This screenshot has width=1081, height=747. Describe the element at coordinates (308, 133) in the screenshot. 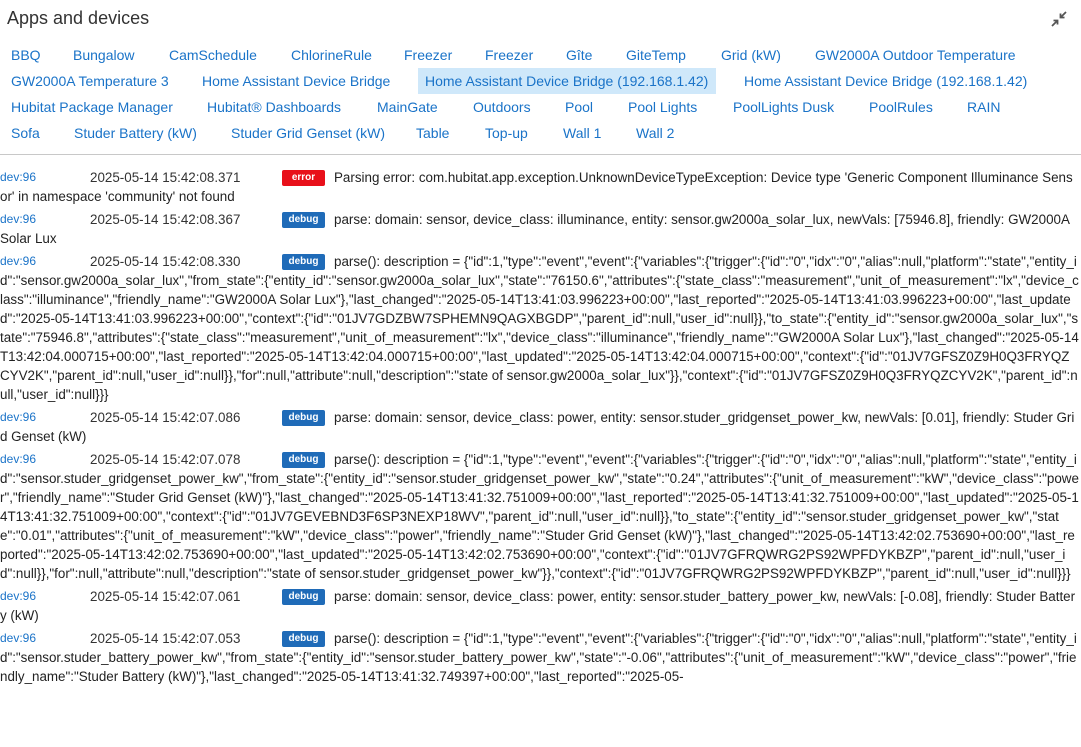

I see `tab-device: Studer Grid Genset (kW)` at that location.